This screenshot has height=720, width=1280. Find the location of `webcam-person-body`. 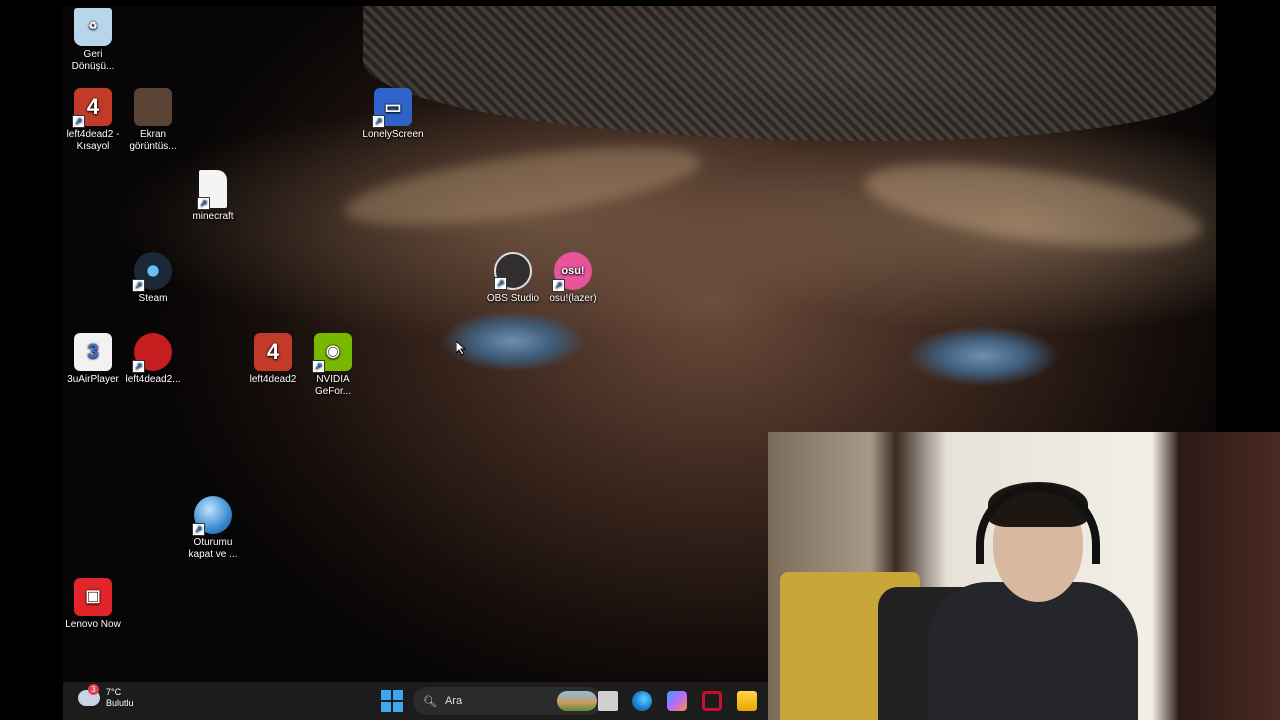

webcam-person-body is located at coordinates (1033, 651).